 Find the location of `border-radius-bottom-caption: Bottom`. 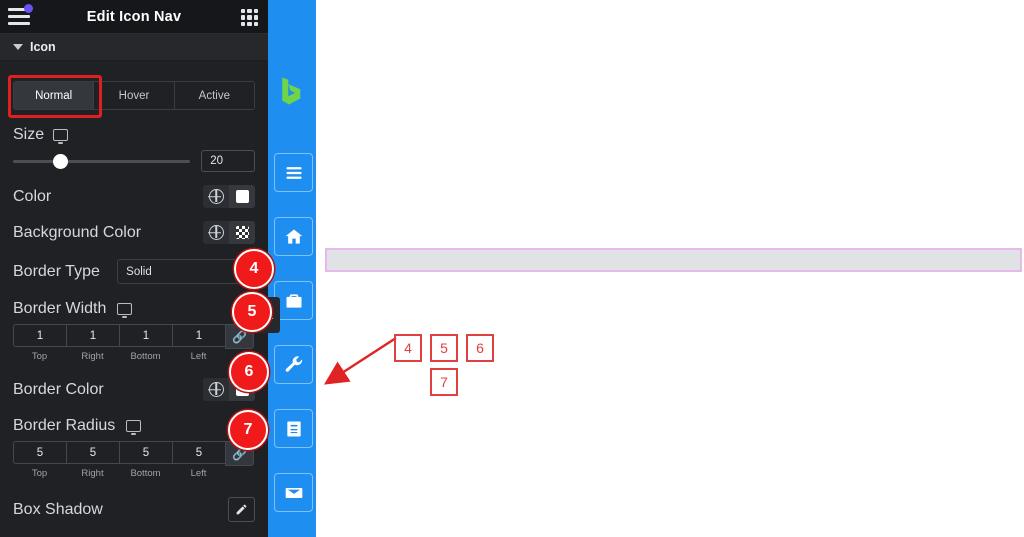

border-radius-bottom-caption: Bottom is located at coordinates (145, 473).